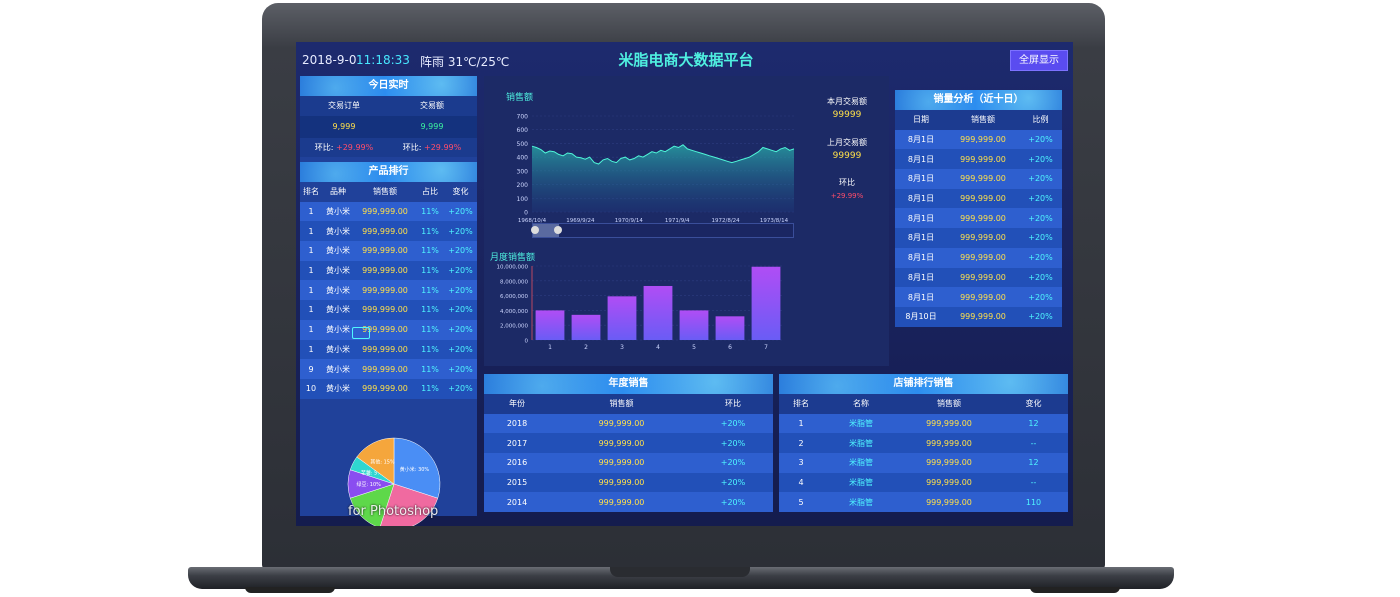 The height and width of the screenshot is (597, 1400). I want to click on table-row: 2016 999,999.00 +20%, so click(628, 463).